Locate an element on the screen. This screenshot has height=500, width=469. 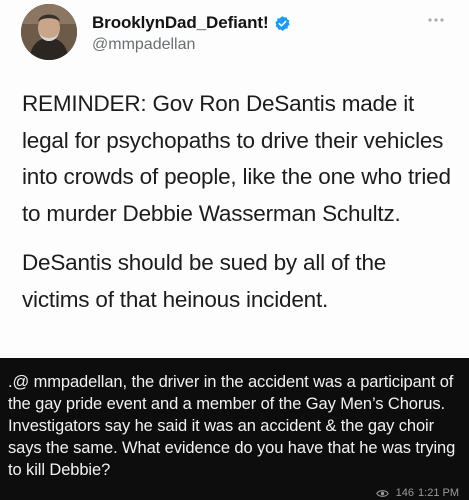
avatar-image is located at coordinates (49, 32).